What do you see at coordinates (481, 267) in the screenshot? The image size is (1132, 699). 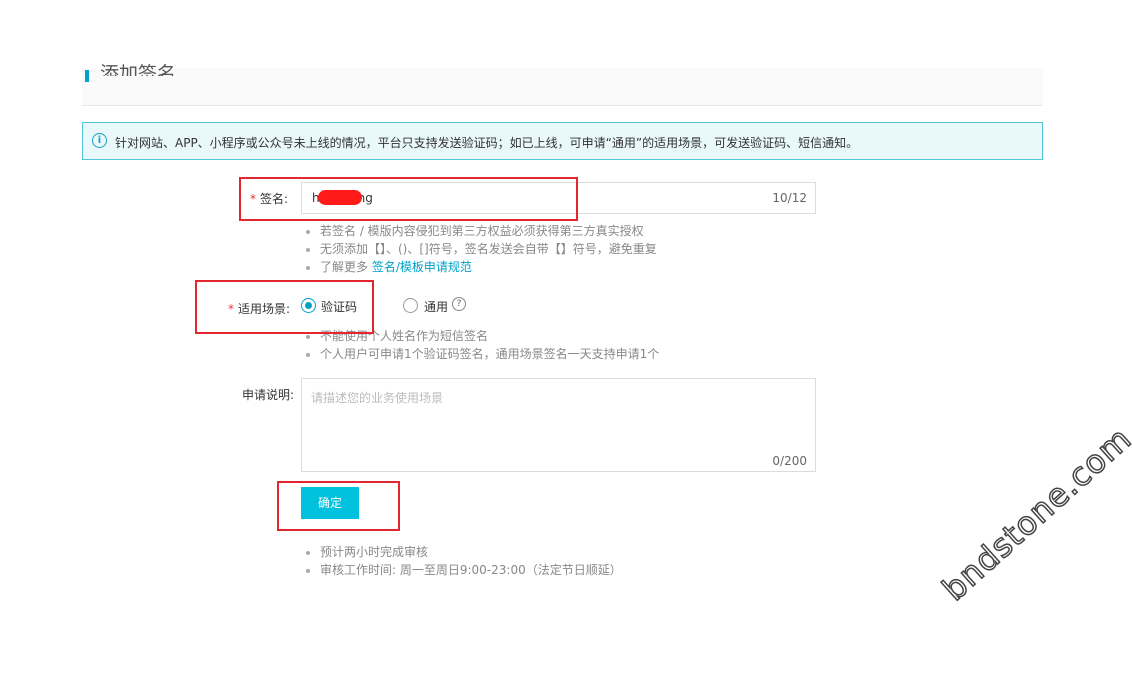 I see `list-item: 了解更多 签名/模板申请规范` at bounding box center [481, 267].